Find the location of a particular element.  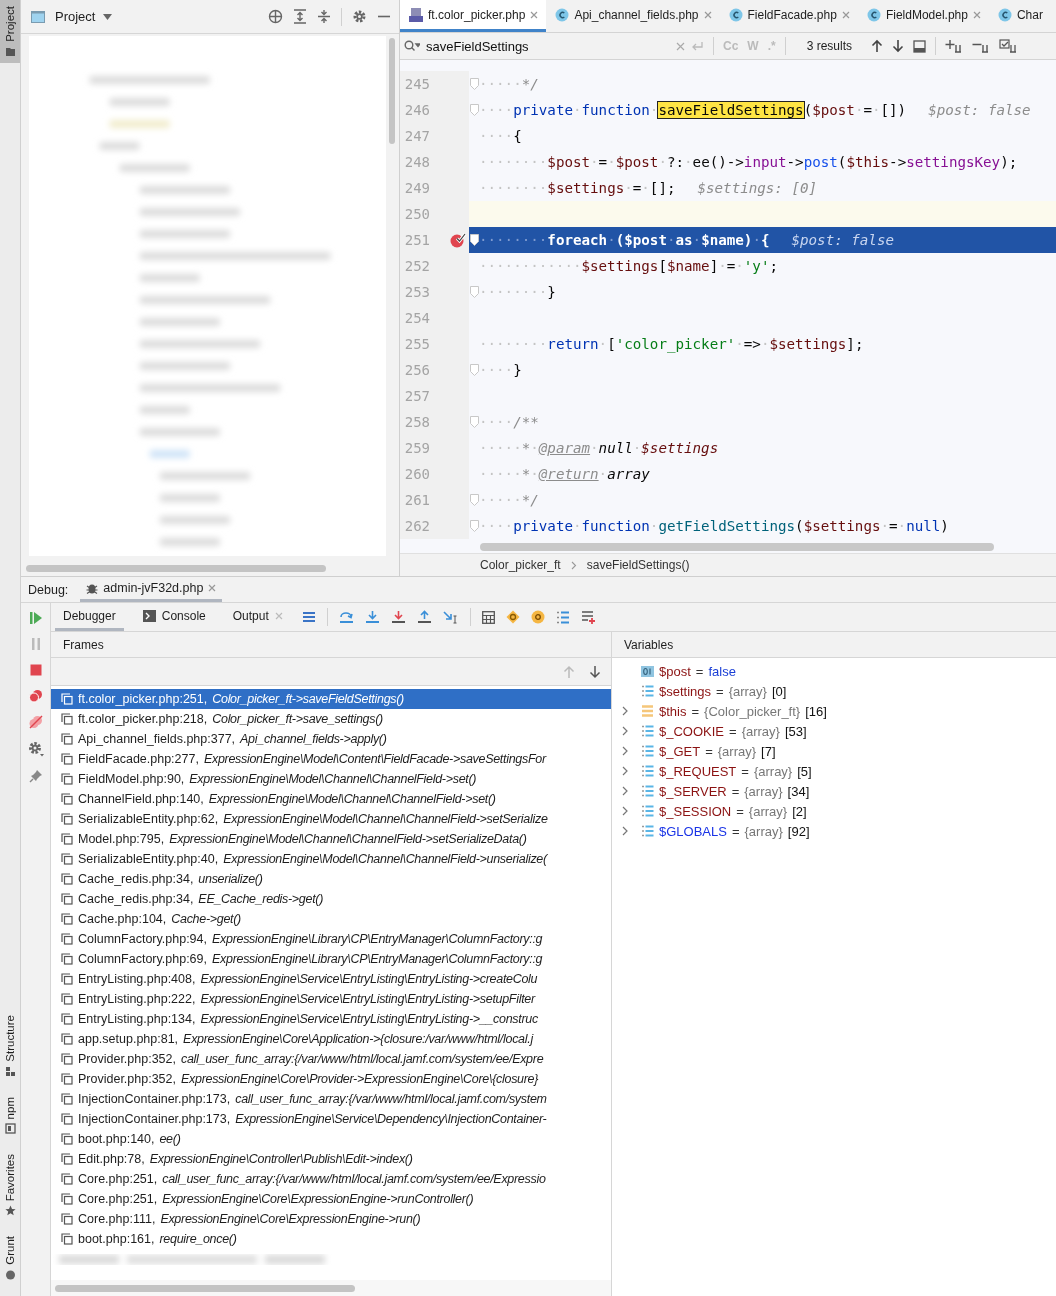

stack-frame: Cache_redis.php:34, EE_Cache_redis->get() is located at coordinates (331, 899).